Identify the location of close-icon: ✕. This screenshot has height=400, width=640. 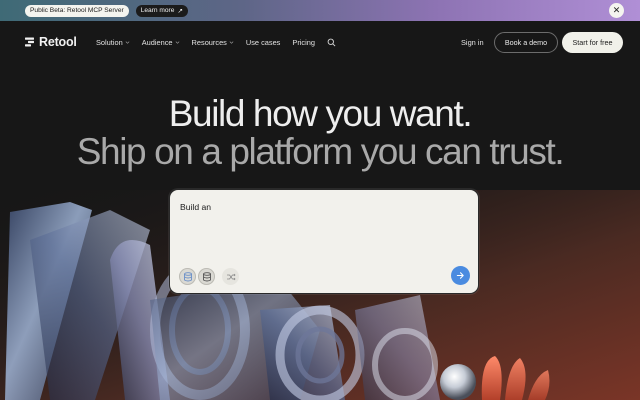
(616, 10).